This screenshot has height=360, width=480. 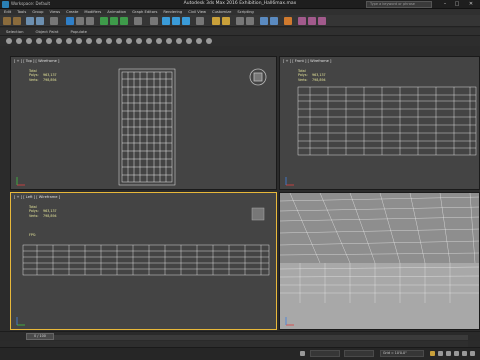 What do you see at coordinates (288, 21) in the screenshot?
I see `material-editor-icon` at bounding box center [288, 21].